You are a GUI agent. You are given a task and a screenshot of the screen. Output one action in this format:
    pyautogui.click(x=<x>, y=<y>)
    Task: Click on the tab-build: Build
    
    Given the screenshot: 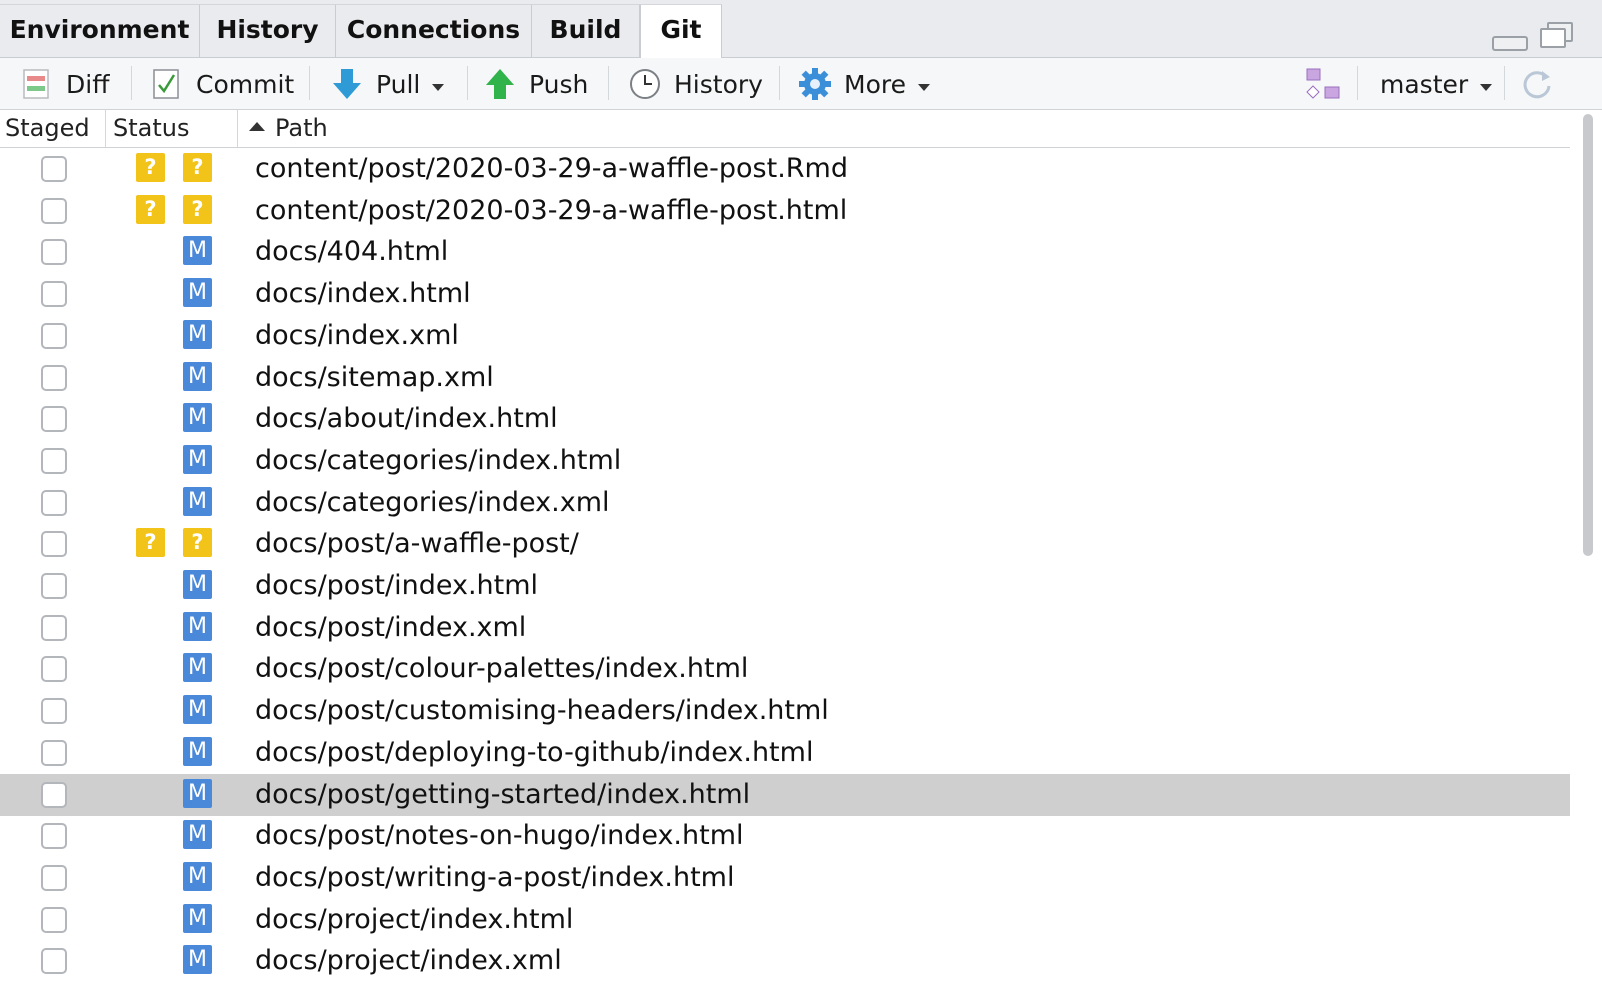 What is the action you would take?
    pyautogui.click(x=586, y=31)
    